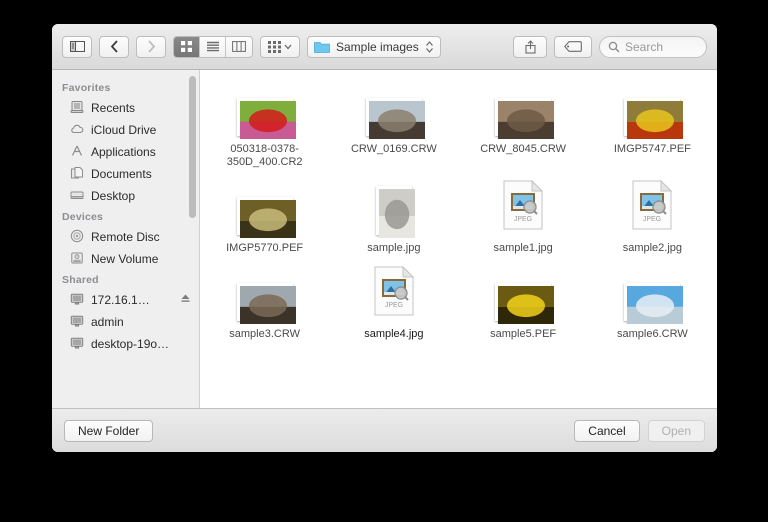 The height and width of the screenshot is (522, 768). I want to click on sidebar-section-title: Favorites, so click(86, 88).